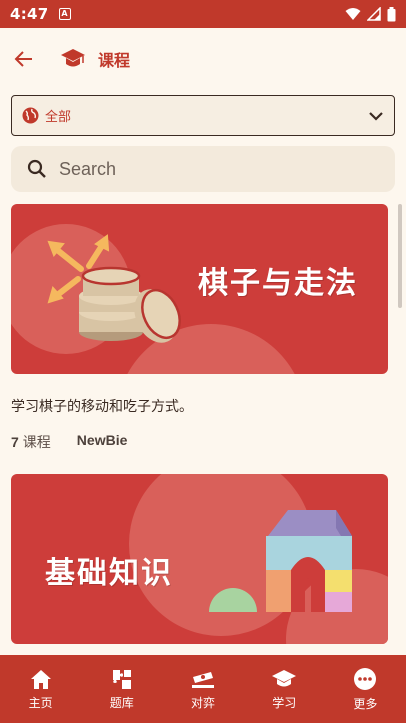 The image size is (406, 723). Describe the element at coordinates (376, 116) in the screenshot. I see `chevron-down-icon` at that location.